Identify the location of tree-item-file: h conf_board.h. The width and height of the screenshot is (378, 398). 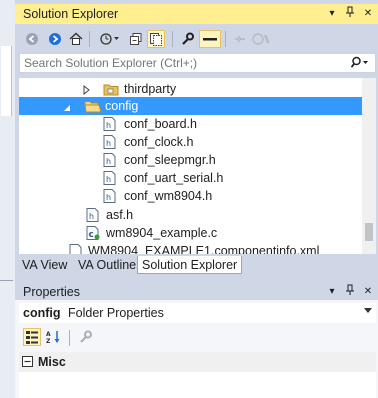
(190, 124).